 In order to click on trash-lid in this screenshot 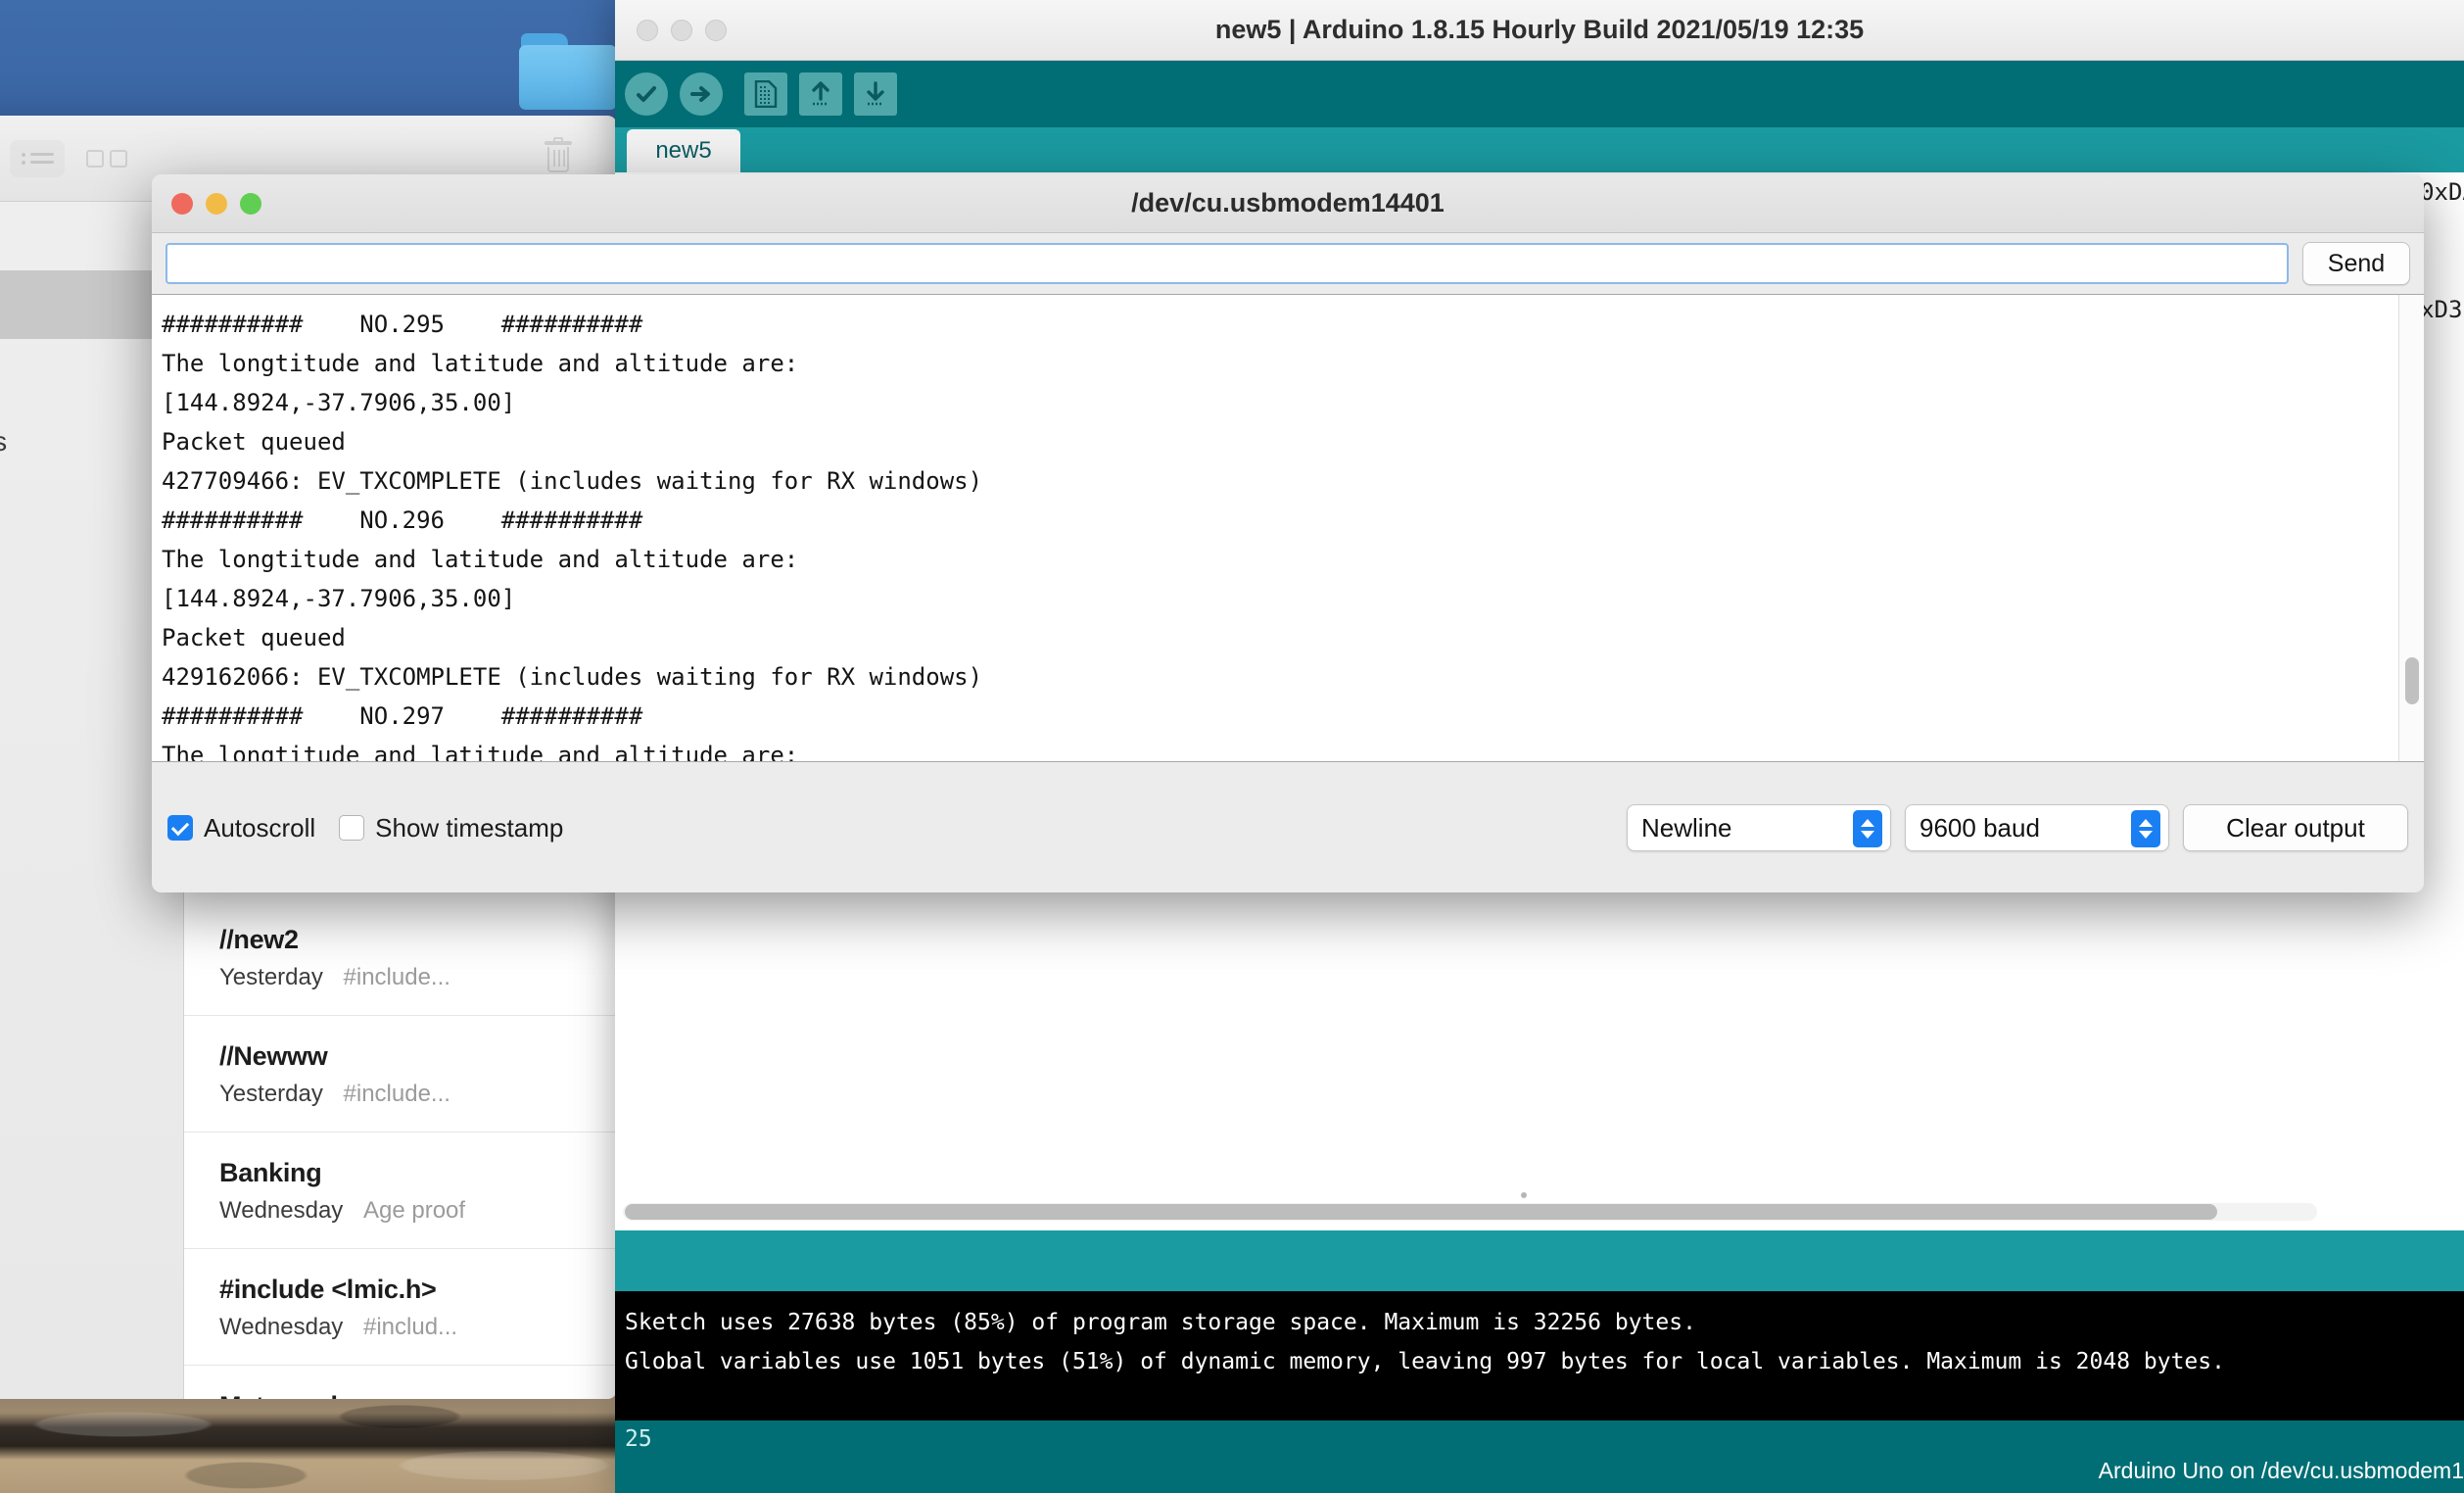, I will do `click(558, 142)`.